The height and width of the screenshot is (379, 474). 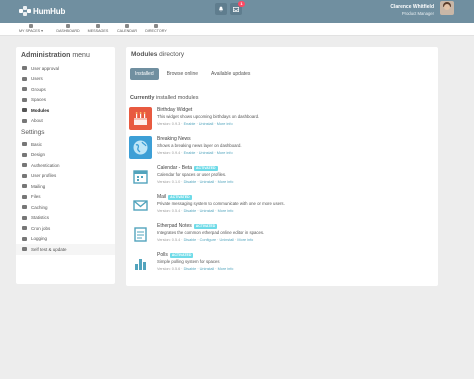 I want to click on sidebar-item-label: Logging, so click(x=39, y=239).